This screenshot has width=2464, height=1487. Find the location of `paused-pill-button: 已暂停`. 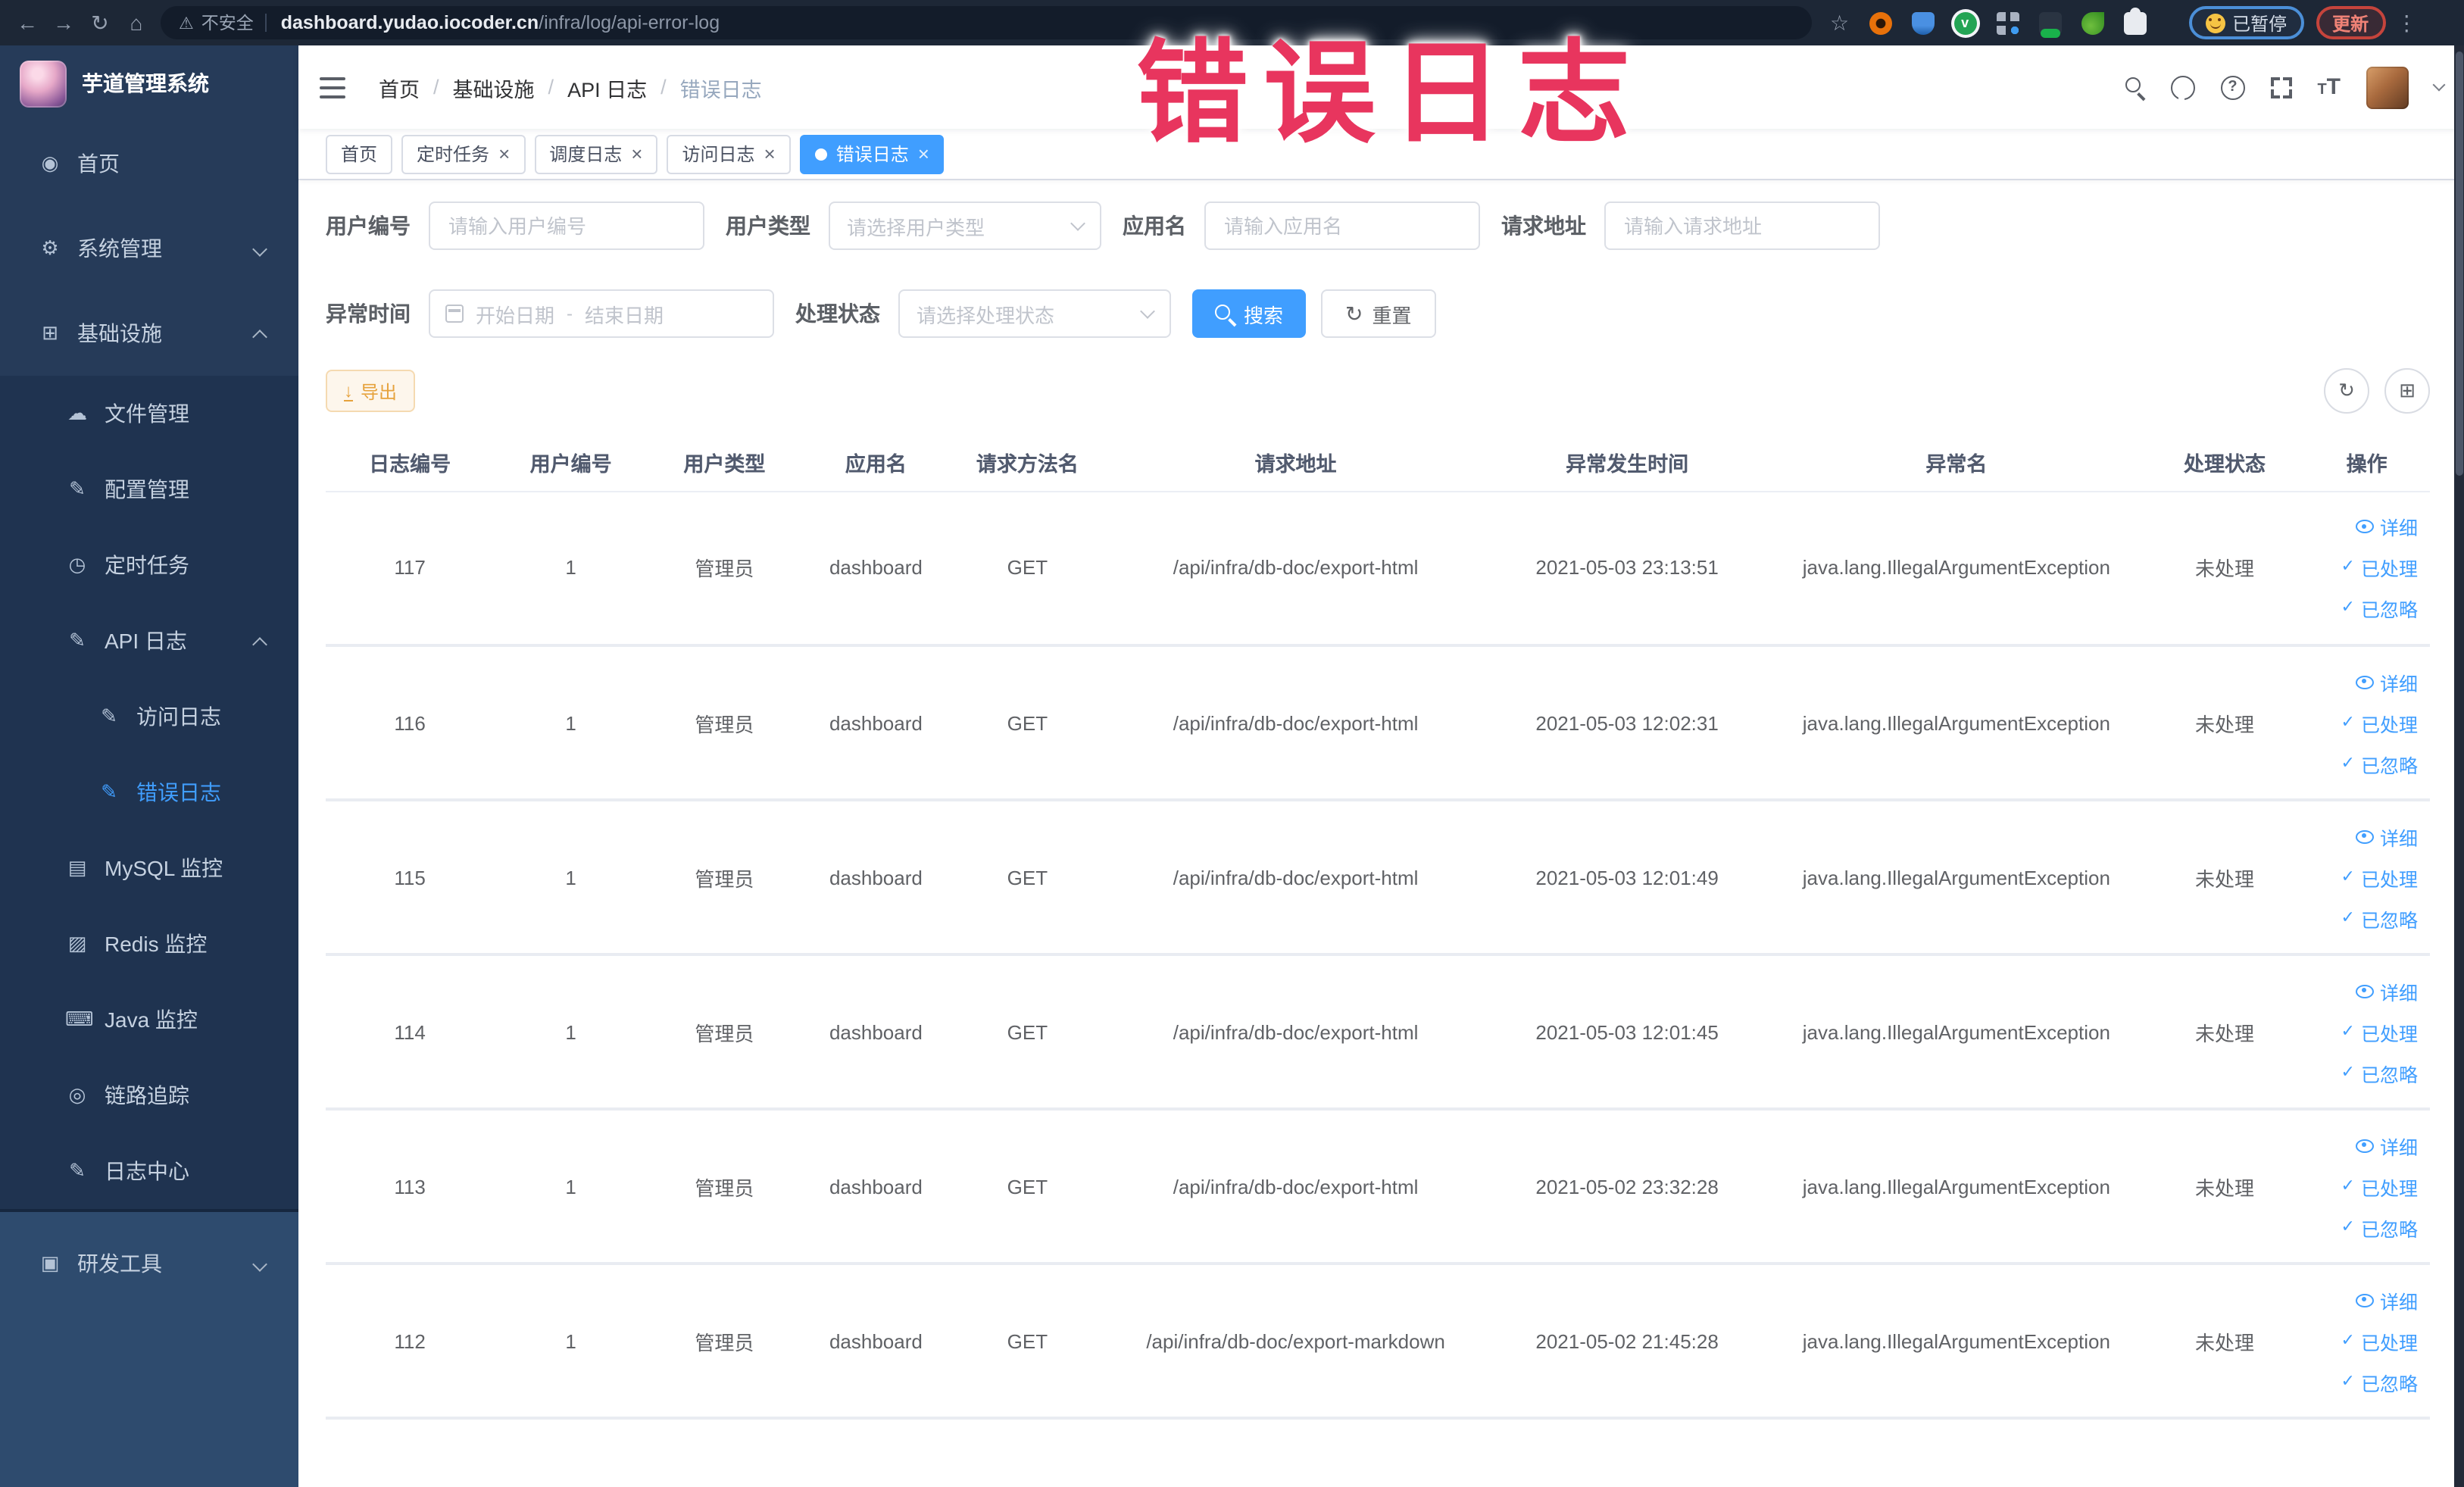

paused-pill-button: 已暂停 is located at coordinates (2246, 22).